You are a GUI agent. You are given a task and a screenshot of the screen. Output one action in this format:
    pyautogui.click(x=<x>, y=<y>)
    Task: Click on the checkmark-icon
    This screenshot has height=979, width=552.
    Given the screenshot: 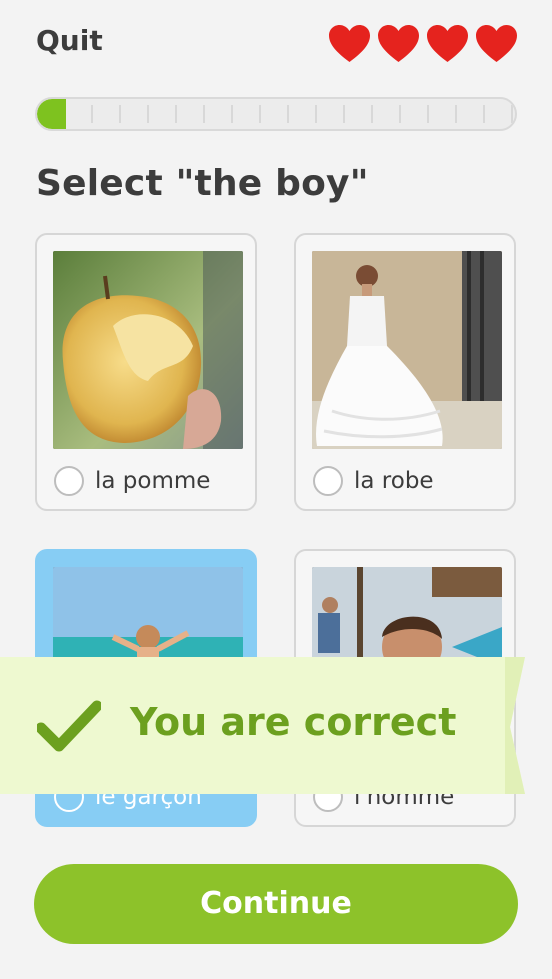 What is the action you would take?
    pyautogui.click(x=69, y=726)
    